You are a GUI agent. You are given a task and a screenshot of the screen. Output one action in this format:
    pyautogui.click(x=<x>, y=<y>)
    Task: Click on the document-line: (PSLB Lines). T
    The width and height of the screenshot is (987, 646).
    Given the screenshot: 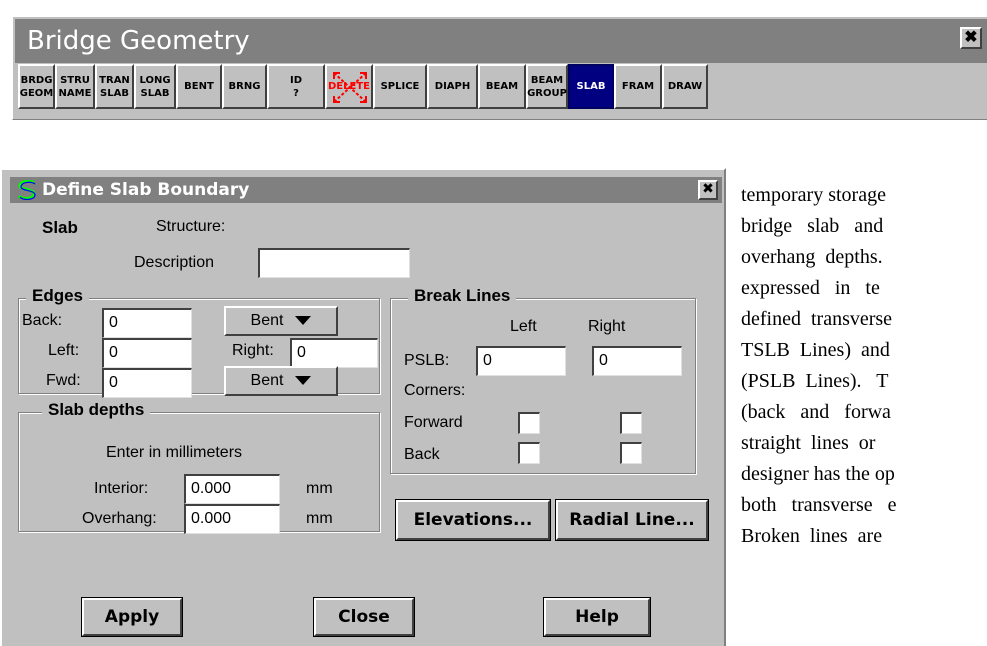 What is the action you would take?
    pyautogui.click(x=815, y=381)
    